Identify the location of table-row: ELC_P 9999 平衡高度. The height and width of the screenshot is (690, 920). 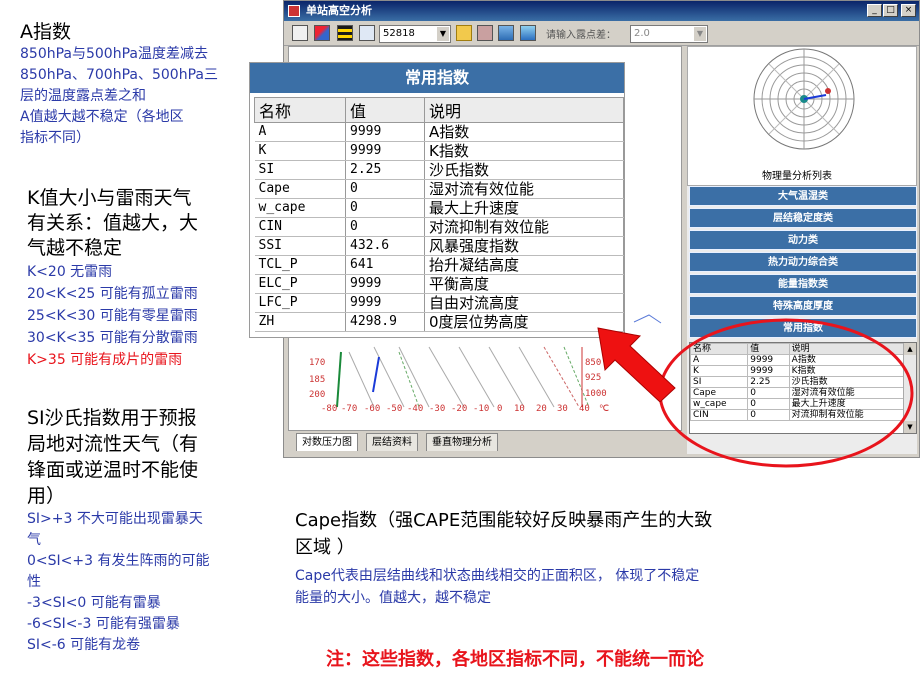
(439, 284).